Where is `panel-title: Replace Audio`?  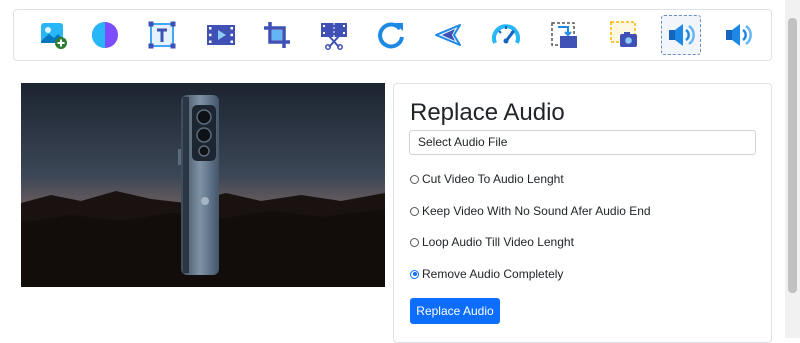 panel-title: Replace Audio is located at coordinates (487, 112).